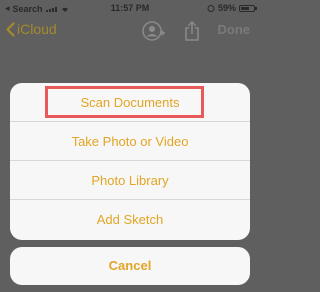 The image size is (320, 292). I want to click on status-right: 59%, so click(232, 8).